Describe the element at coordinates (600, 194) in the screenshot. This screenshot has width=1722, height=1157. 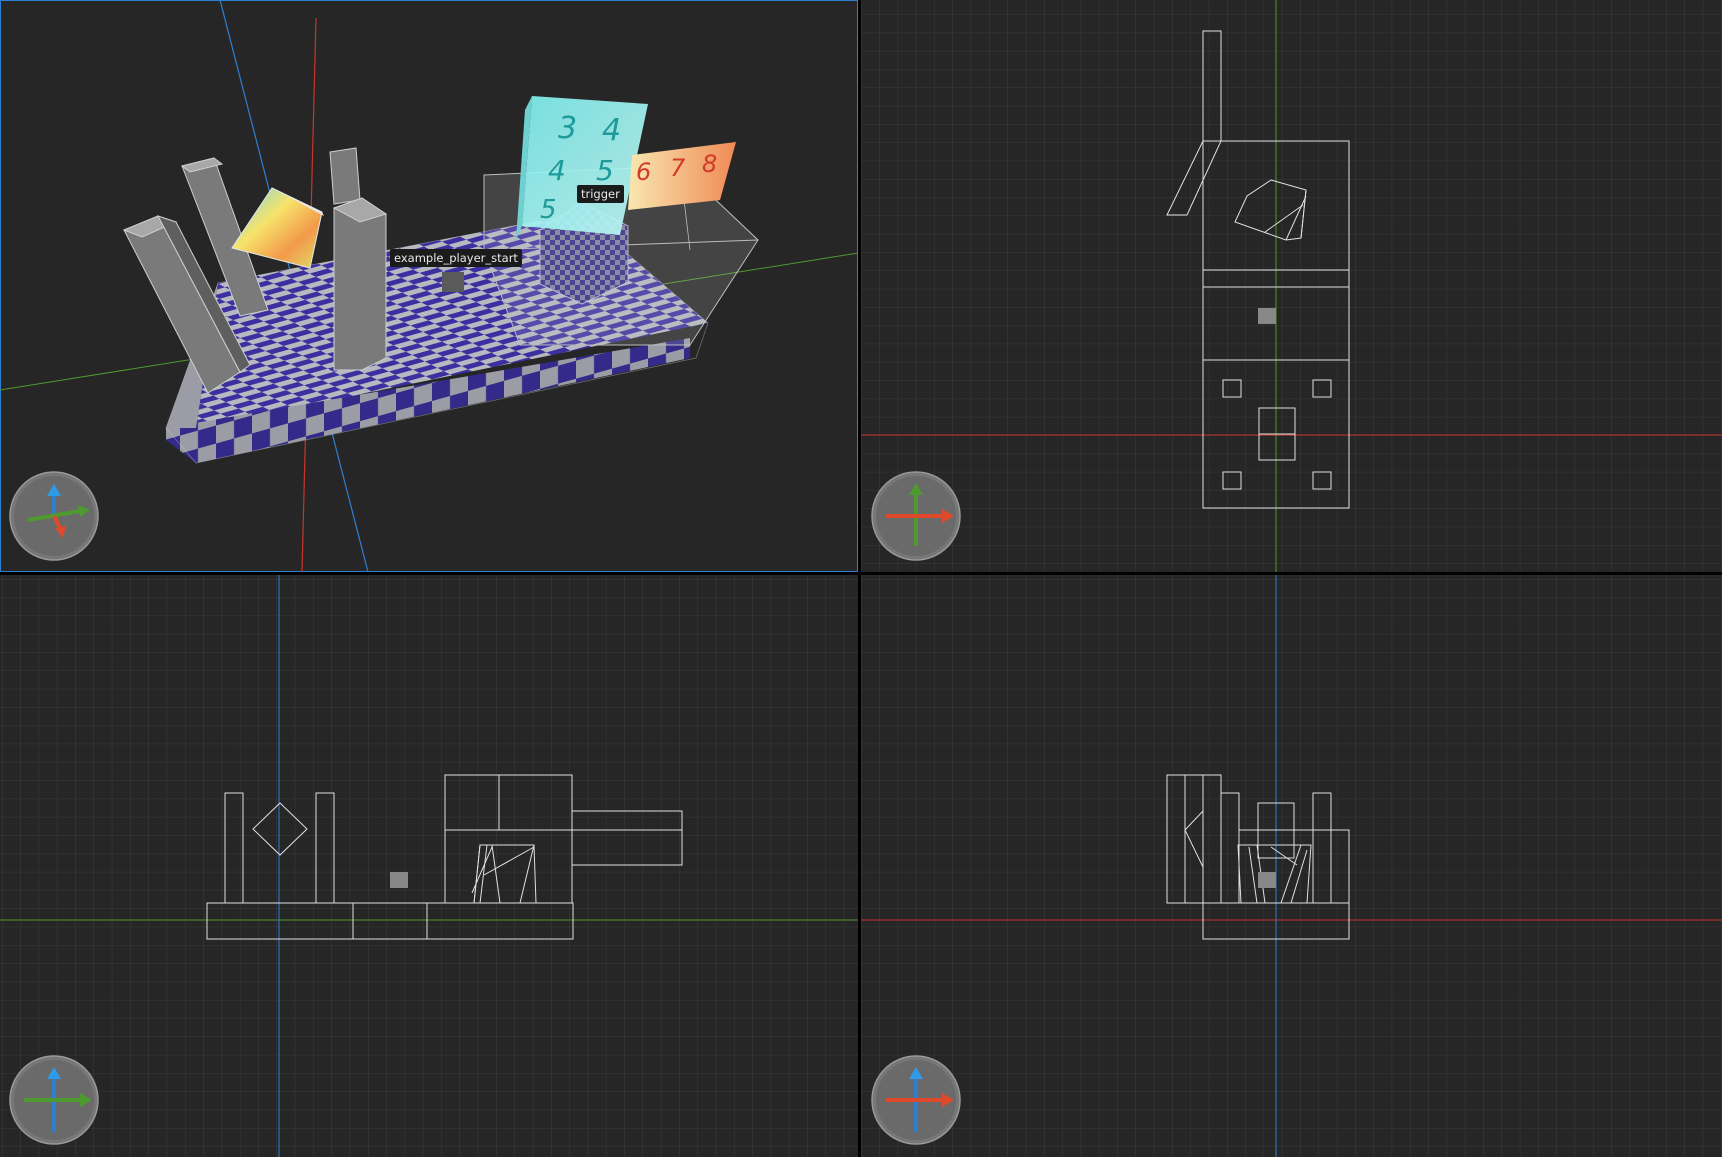
I see `trigger-label: trigger` at that location.